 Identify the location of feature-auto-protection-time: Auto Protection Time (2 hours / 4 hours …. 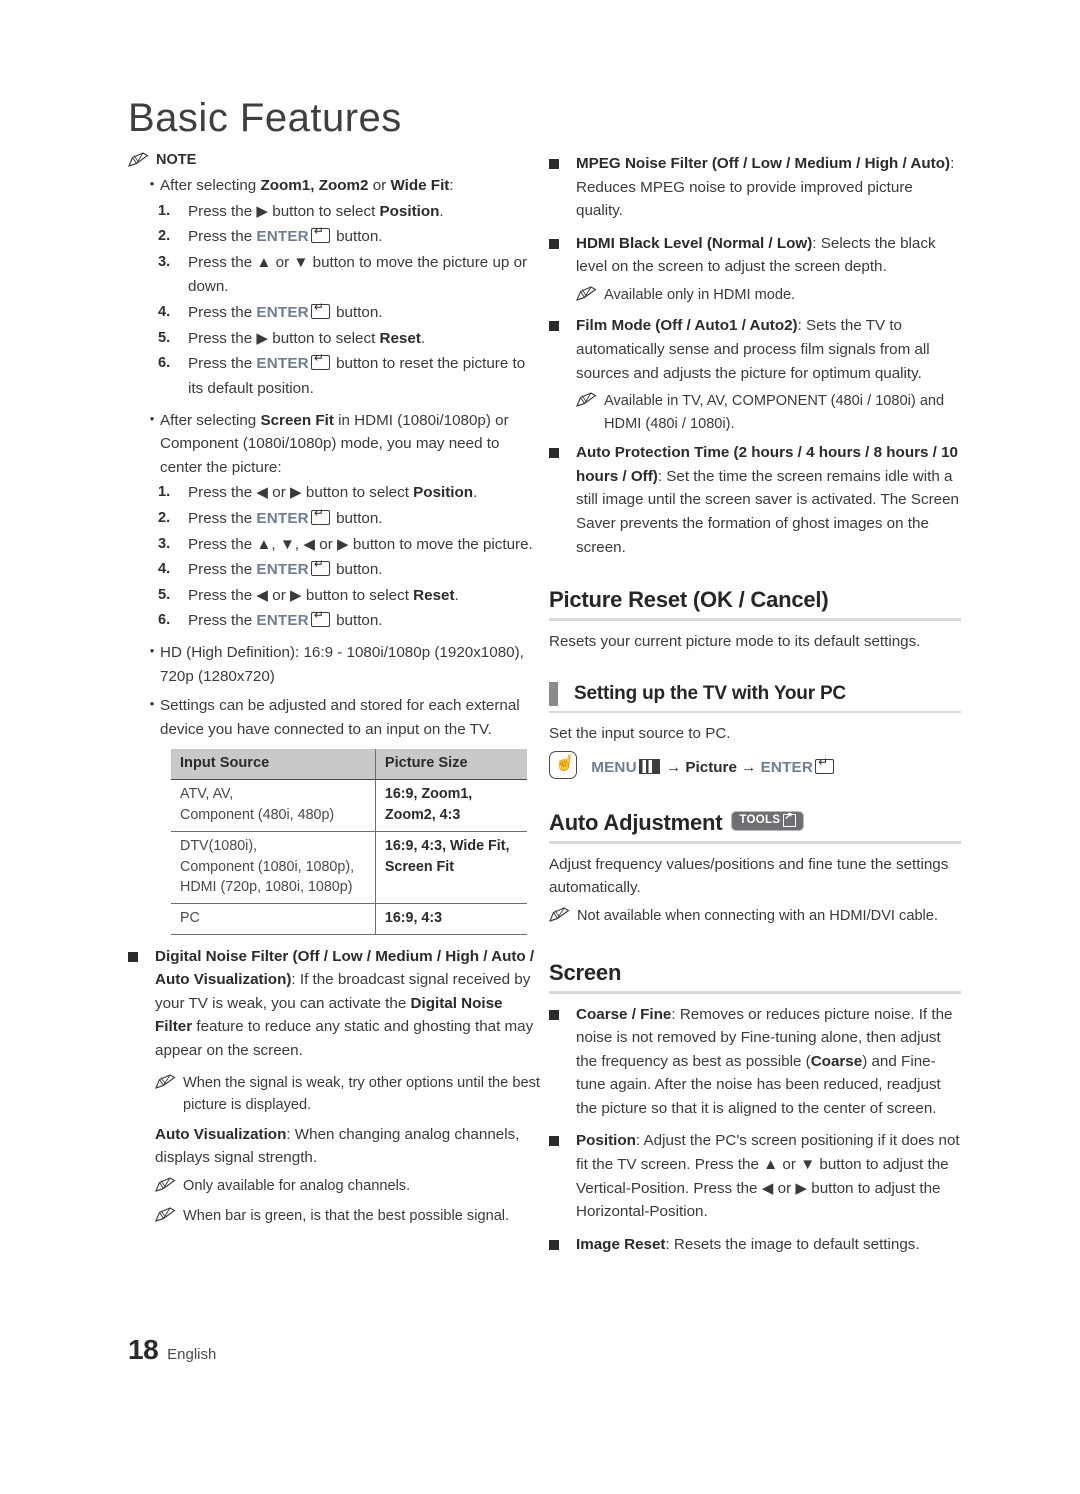
(755, 500).